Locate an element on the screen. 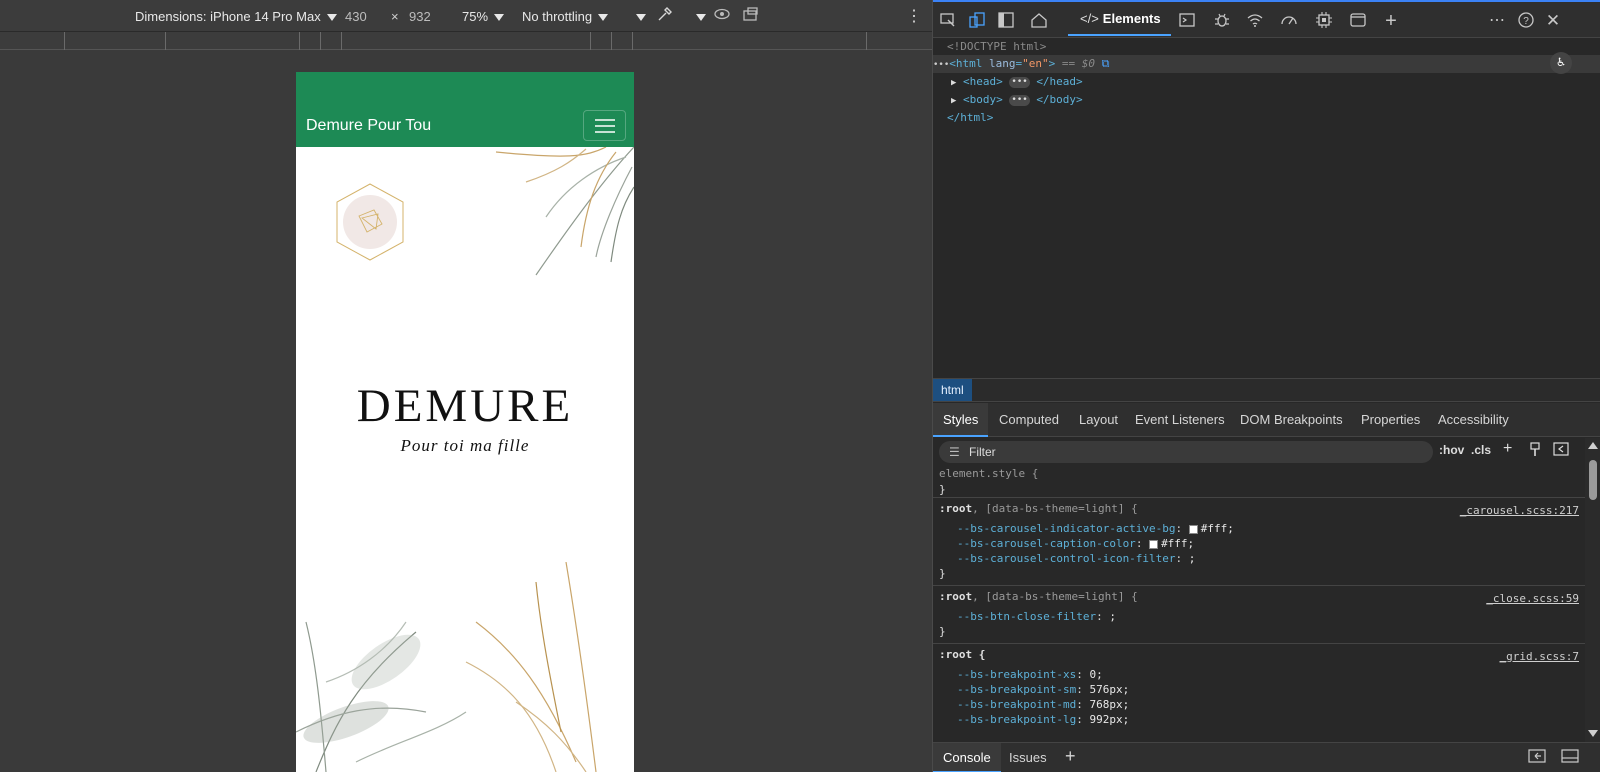 This screenshot has height=772, width=1600. hover-state-toggle: :hov is located at coordinates (1451, 450).